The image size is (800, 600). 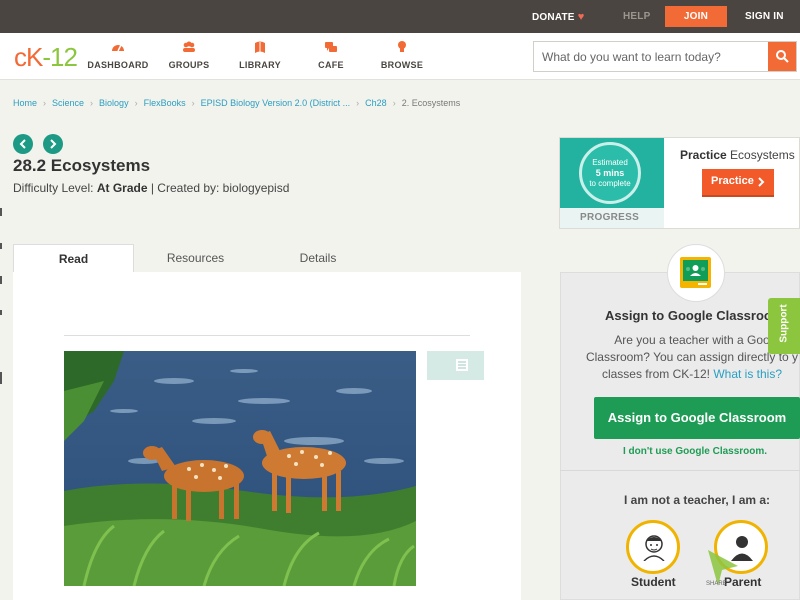 I want to click on nav-dashboard: DASHBOARD, so click(x=118, y=55).